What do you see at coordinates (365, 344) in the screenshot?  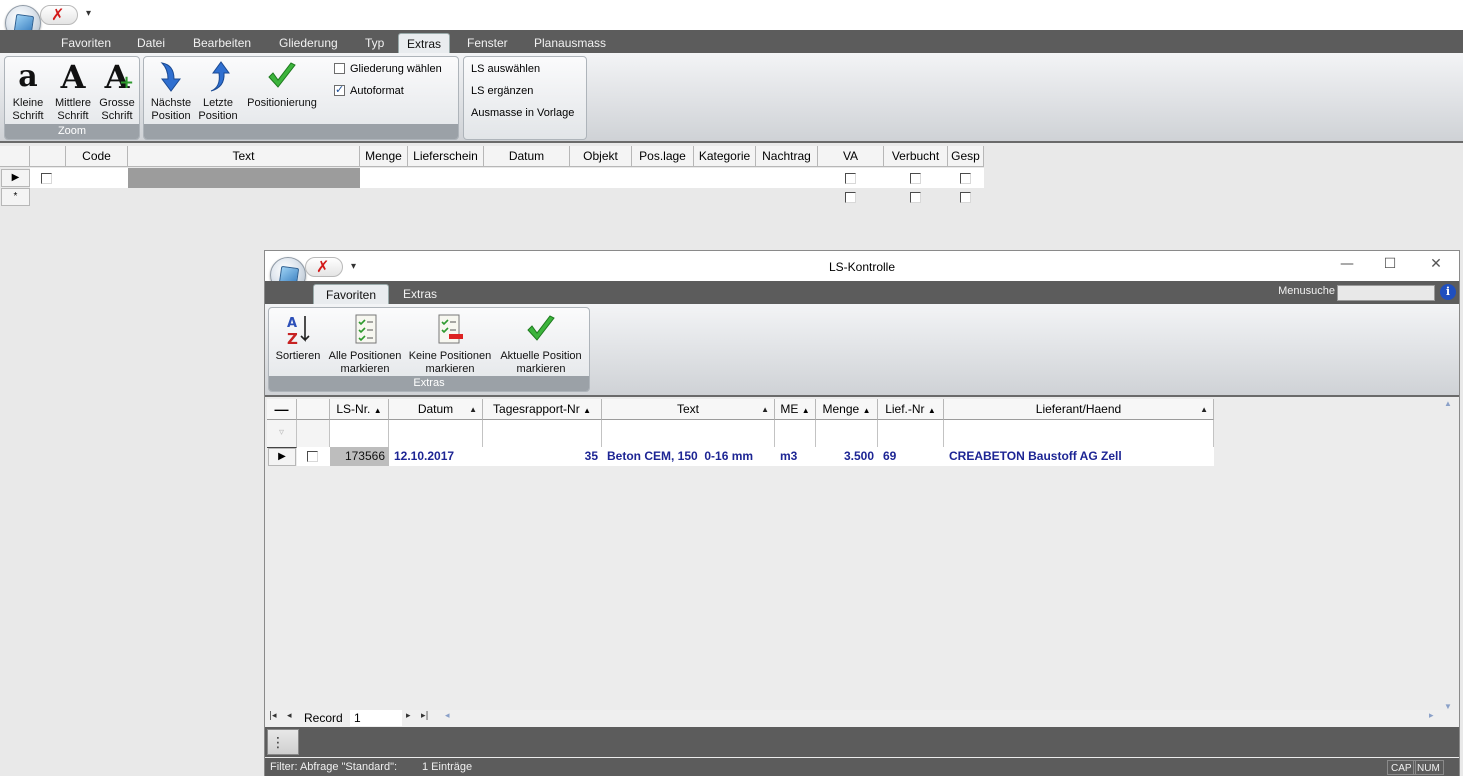 I see `mark-all-button: Alle Positionen markieren` at bounding box center [365, 344].